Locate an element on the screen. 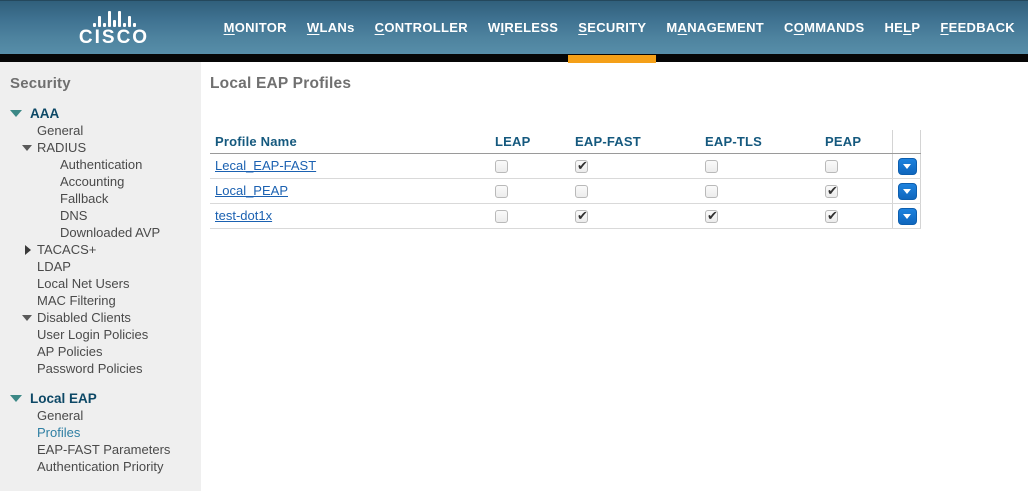 The image size is (1028, 491). sidebar-title: Security is located at coordinates (40, 83).